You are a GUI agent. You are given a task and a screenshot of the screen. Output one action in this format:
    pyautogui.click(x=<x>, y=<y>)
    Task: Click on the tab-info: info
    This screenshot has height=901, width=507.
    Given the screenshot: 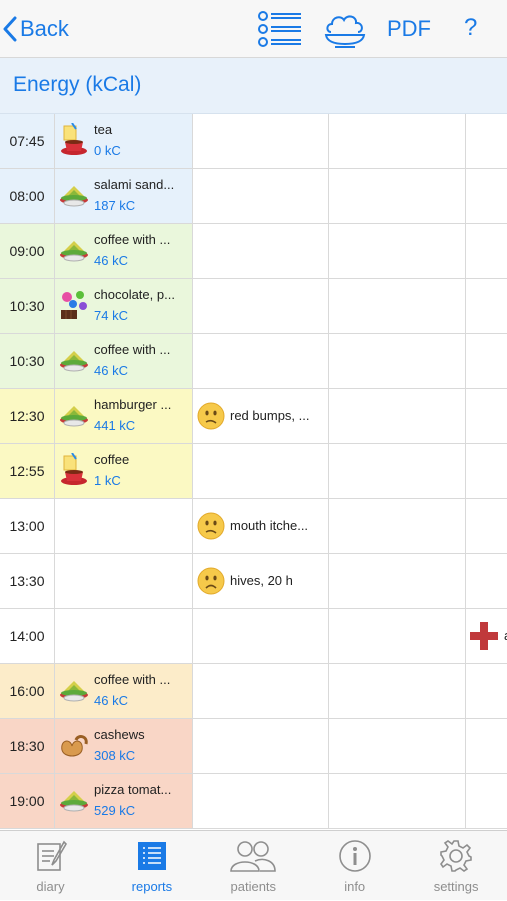 What is the action you would take?
    pyautogui.click(x=354, y=866)
    